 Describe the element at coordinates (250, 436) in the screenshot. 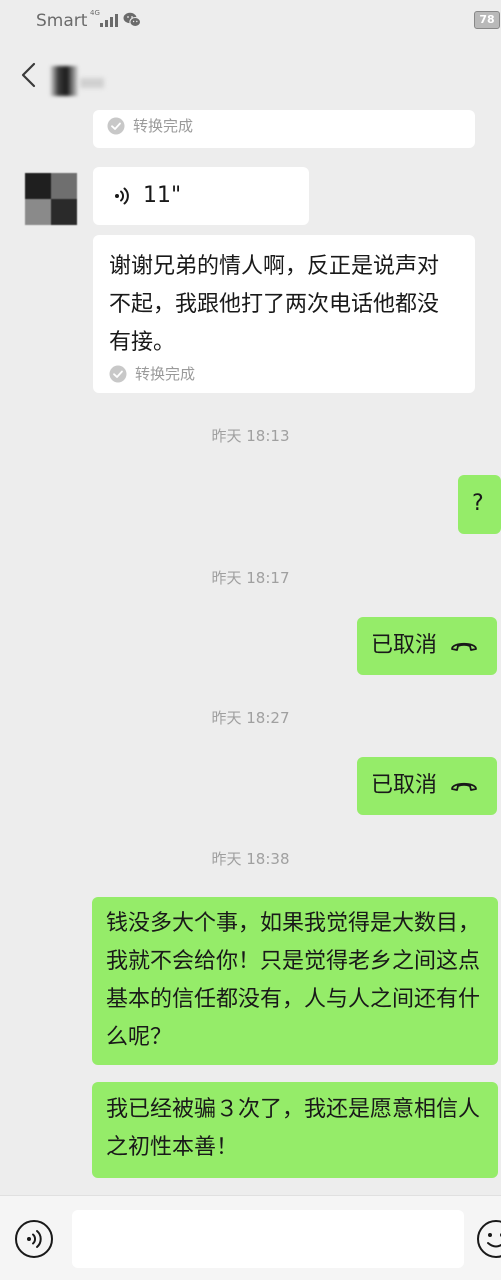

I see `message-timestamp: 昨天 18:13` at that location.